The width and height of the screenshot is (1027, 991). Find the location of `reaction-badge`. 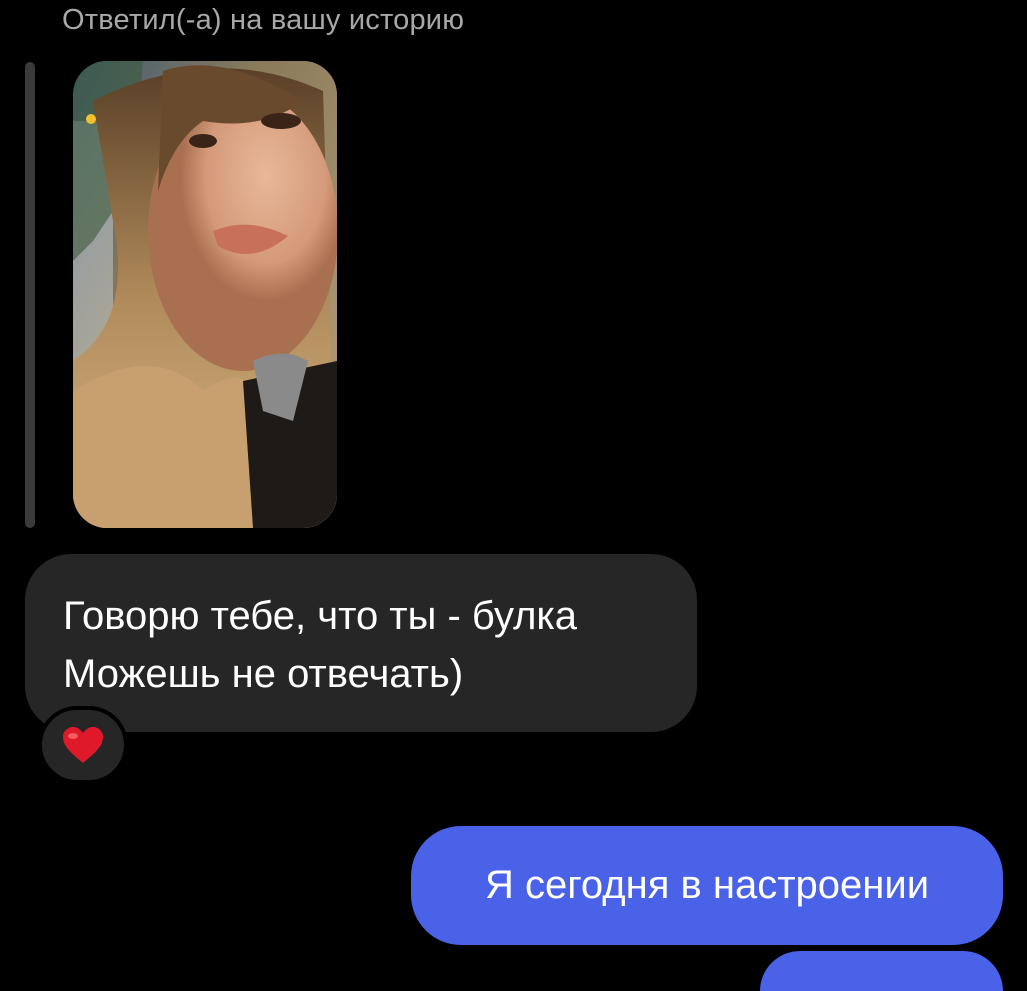

reaction-badge is located at coordinates (83, 745).